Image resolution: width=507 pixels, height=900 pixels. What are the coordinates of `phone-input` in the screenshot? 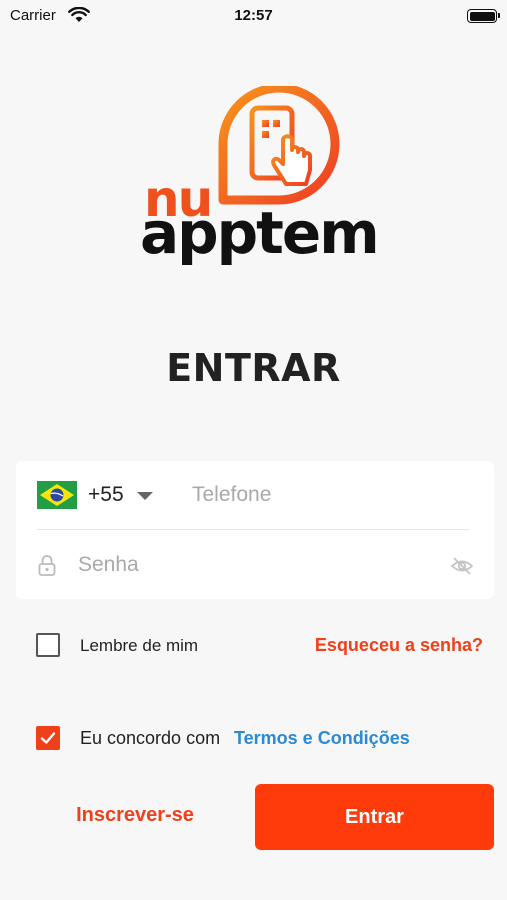 It's located at (332, 495).